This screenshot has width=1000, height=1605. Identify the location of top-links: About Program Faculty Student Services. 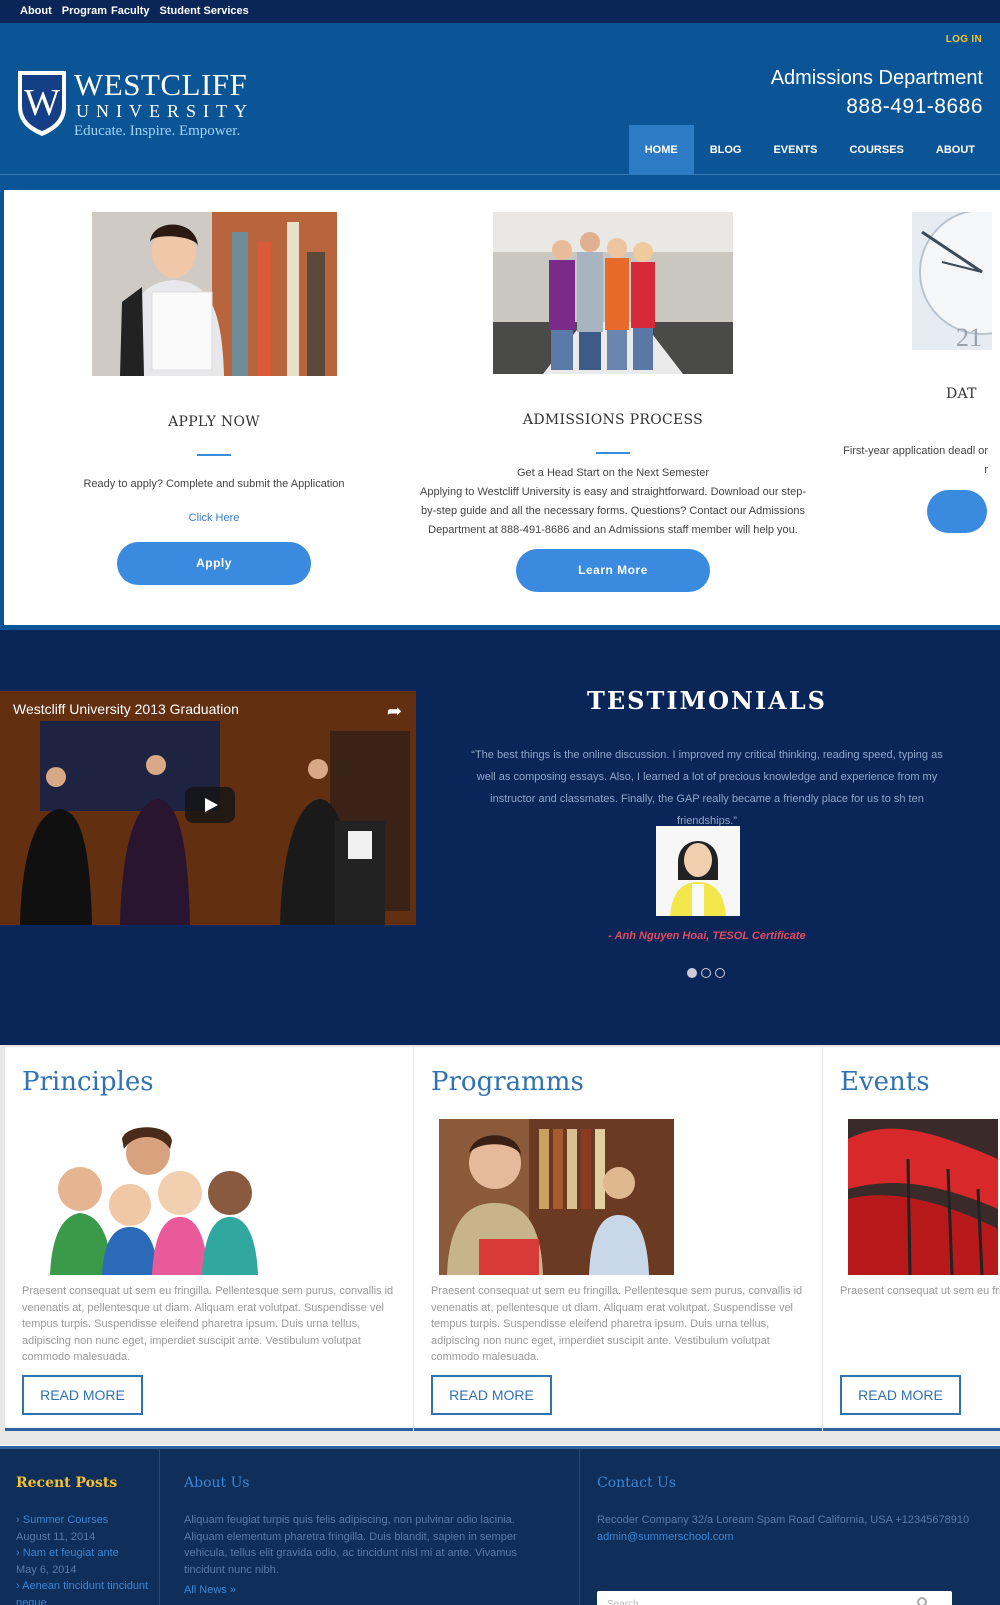
(134, 11).